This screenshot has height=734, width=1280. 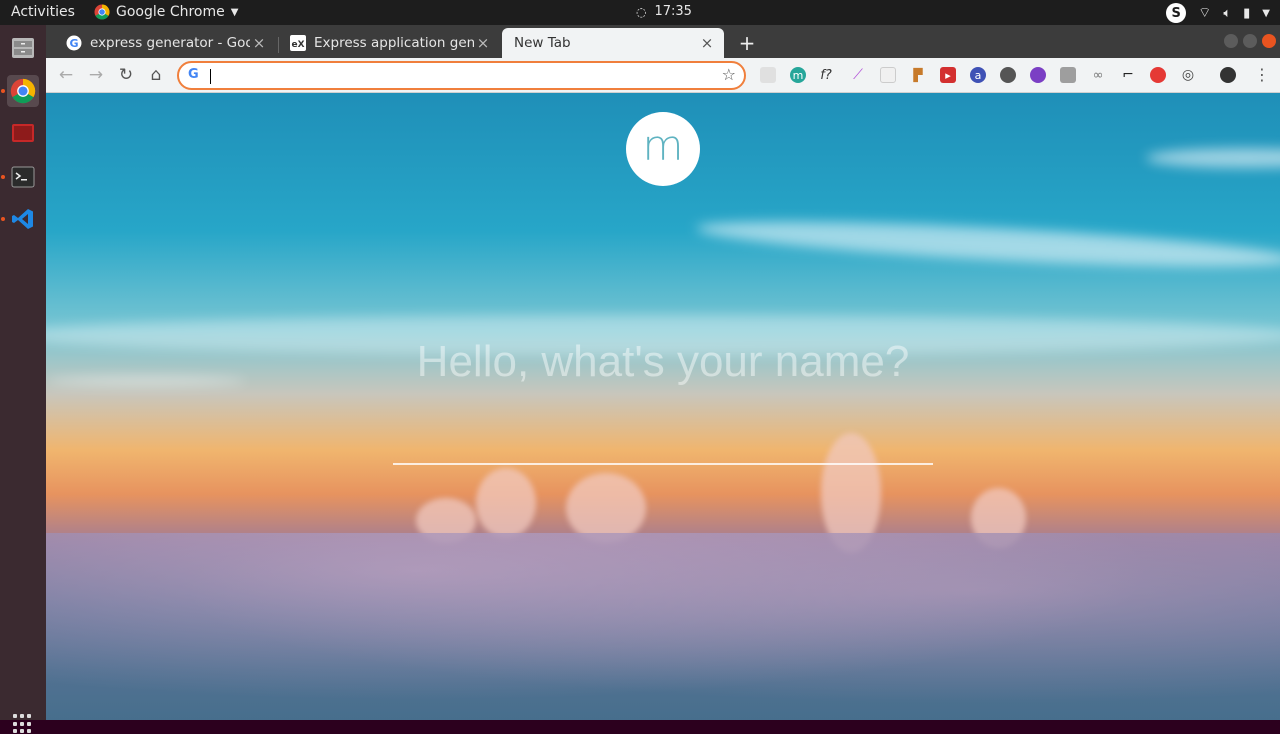 I want to click on momentum-logo: m, so click(x=663, y=149).